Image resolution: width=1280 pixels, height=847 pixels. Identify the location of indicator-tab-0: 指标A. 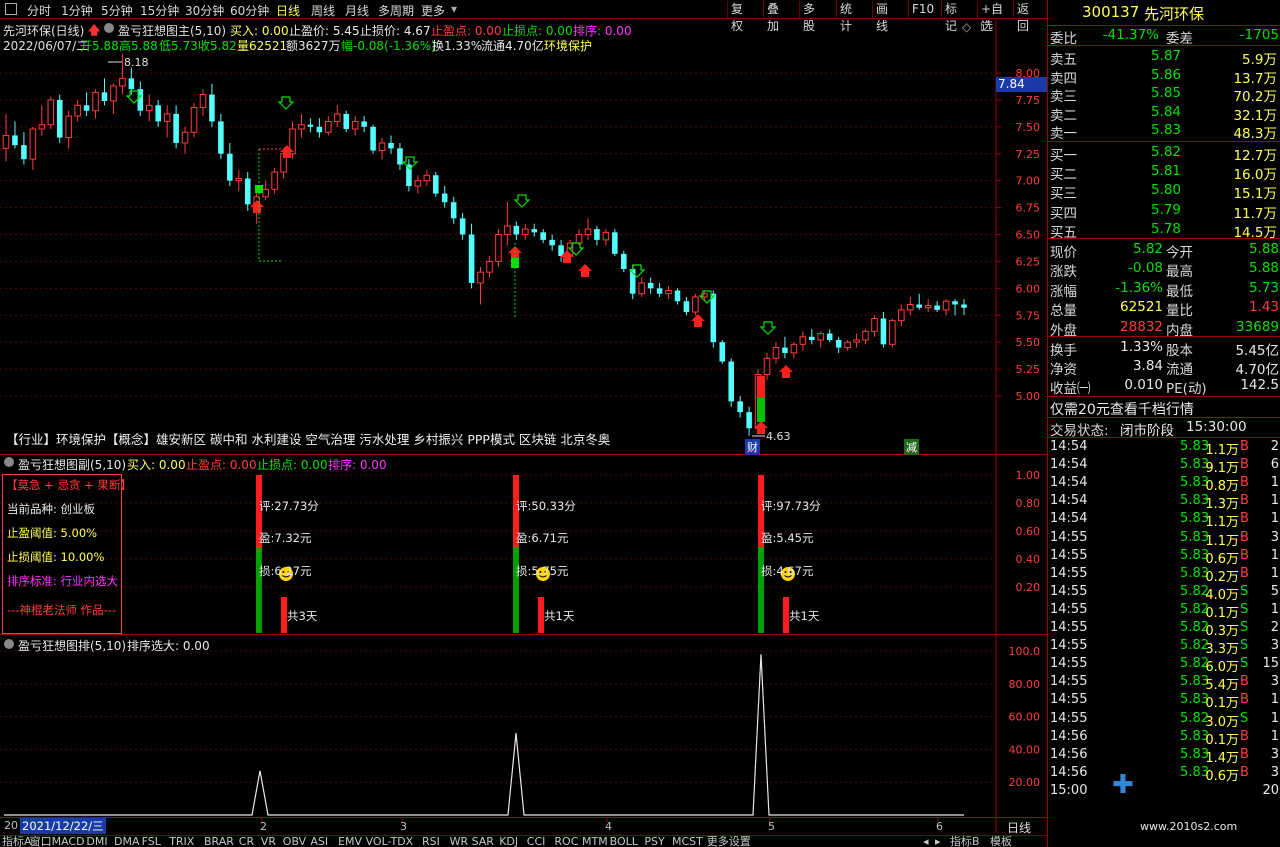
(17, 841).